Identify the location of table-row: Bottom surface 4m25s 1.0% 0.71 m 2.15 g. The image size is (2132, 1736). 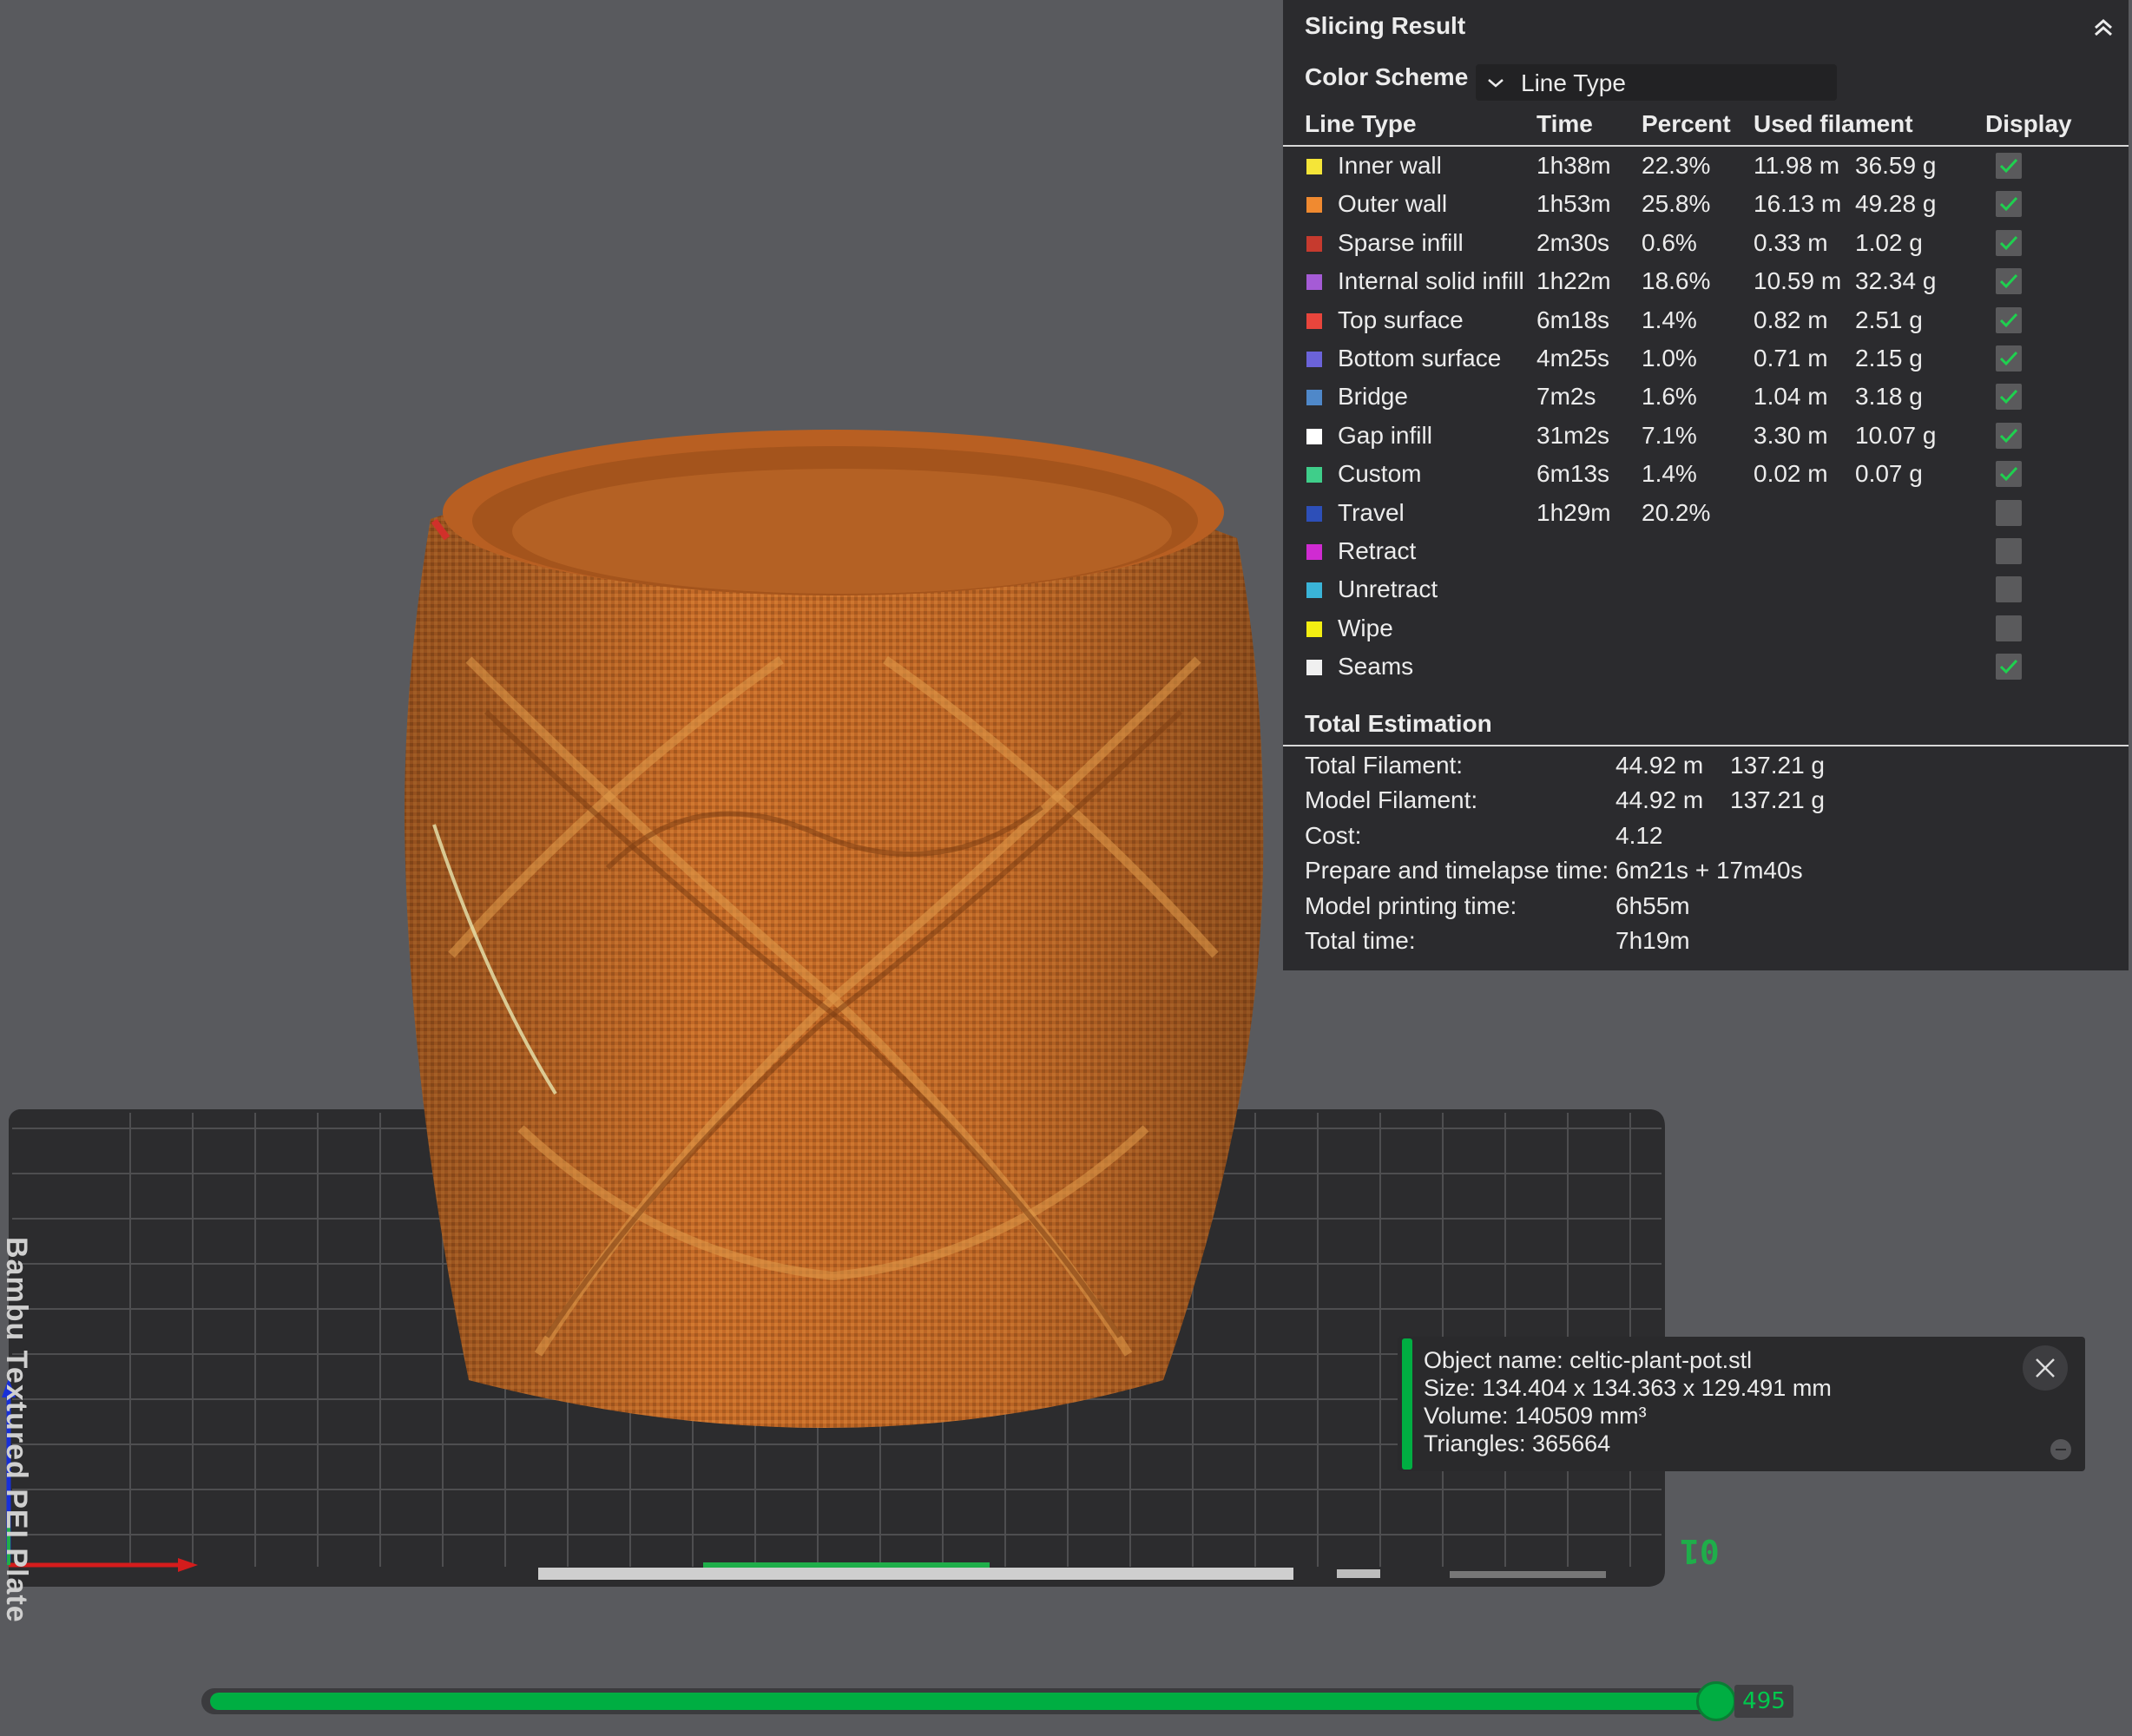
(1706, 359).